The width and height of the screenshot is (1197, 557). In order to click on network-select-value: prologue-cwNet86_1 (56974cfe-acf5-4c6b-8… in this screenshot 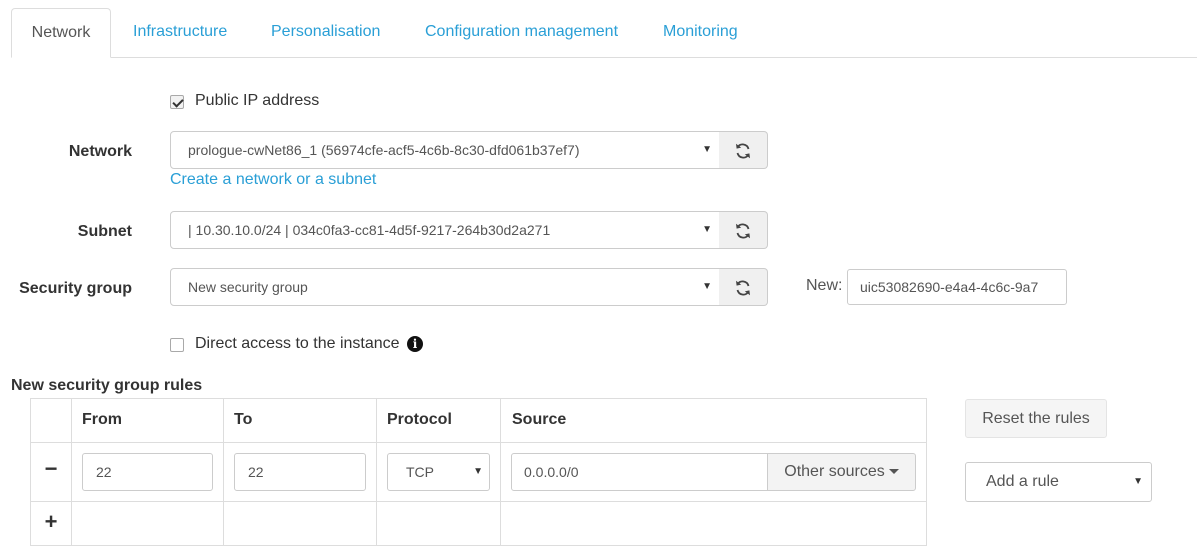, I will do `click(384, 150)`.